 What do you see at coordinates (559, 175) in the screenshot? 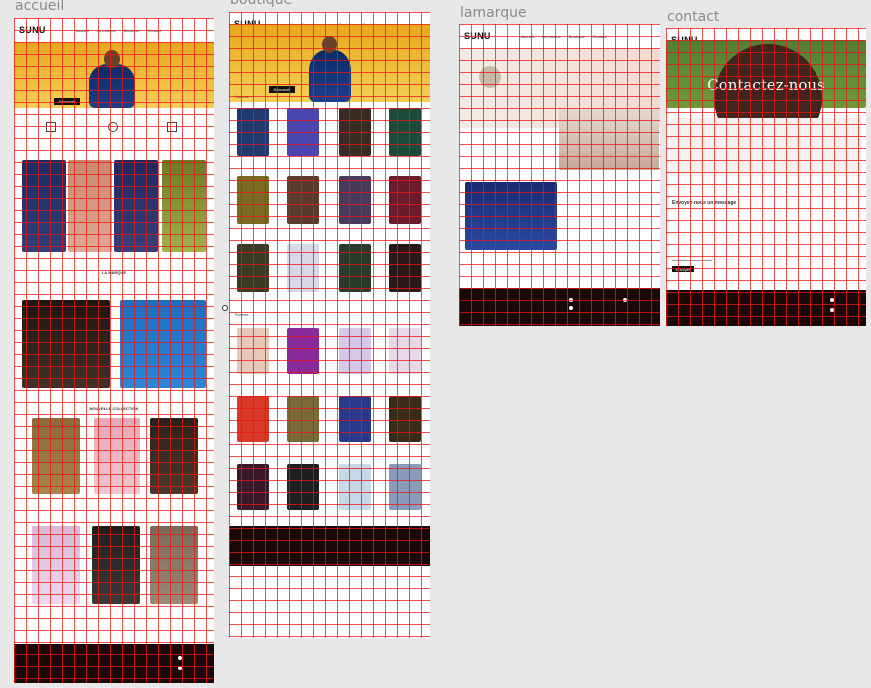
I see `frame-lamarque: SUNU Accueil La marque Boutique Contact` at bounding box center [559, 175].